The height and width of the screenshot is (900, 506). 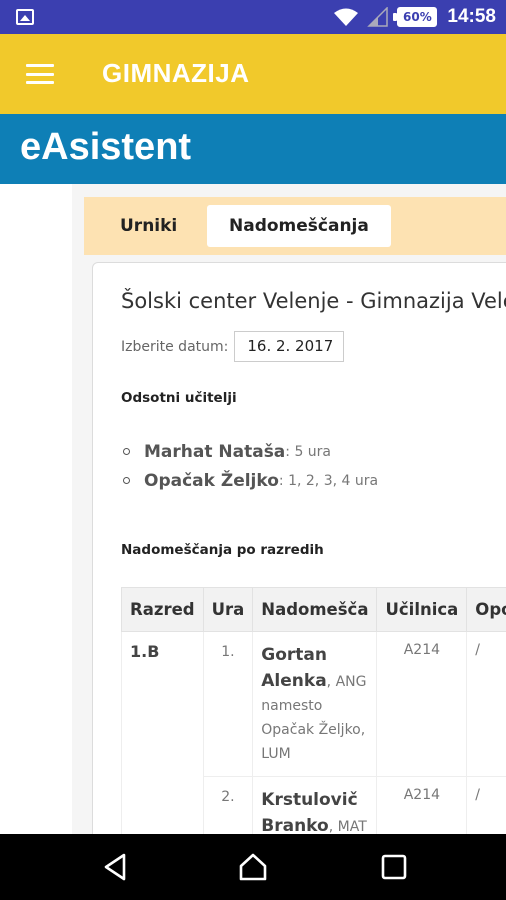 What do you see at coordinates (328, 480) in the screenshot?
I see `teacher-hours: : 1, 2, 3, 4 ura` at bounding box center [328, 480].